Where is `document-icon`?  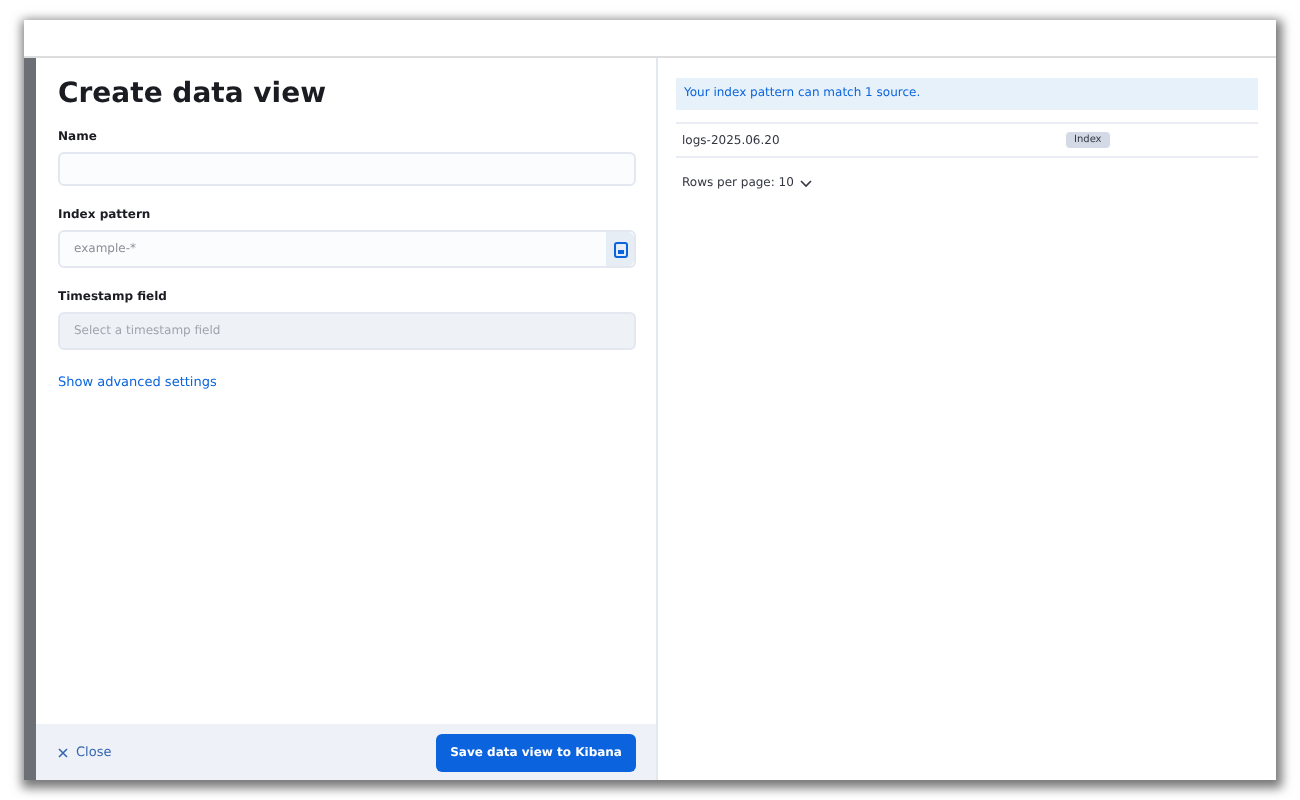 document-icon is located at coordinates (620, 249).